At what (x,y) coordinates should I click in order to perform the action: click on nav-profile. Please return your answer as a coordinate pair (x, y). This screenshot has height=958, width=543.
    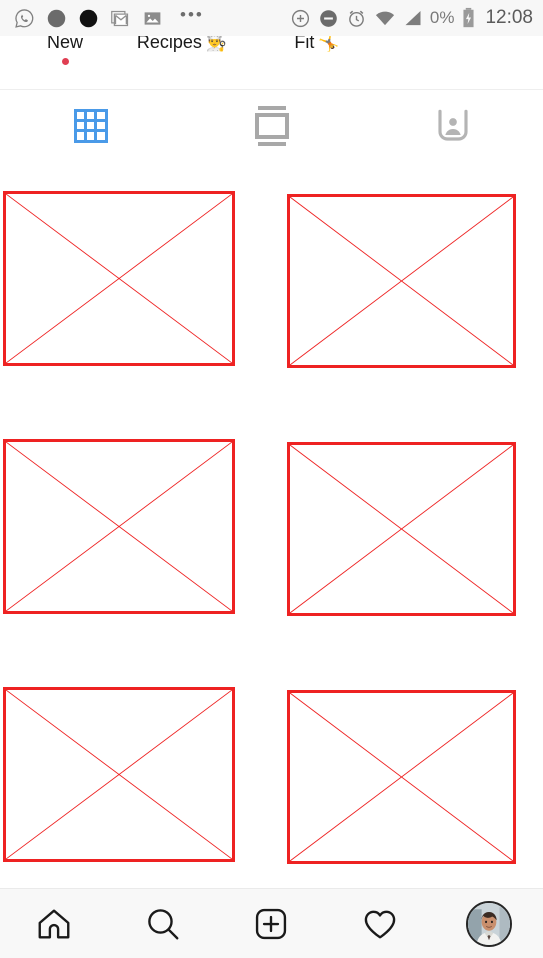
    Looking at the image, I should click on (488, 923).